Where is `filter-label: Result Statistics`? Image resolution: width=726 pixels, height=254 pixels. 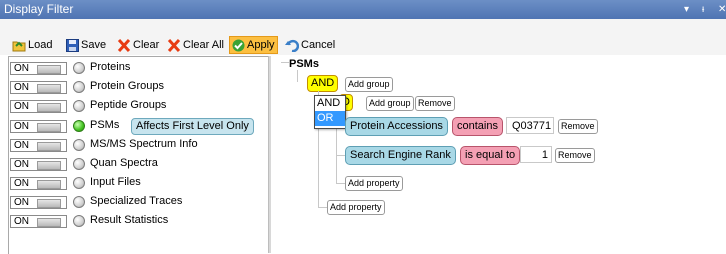
filter-label: Result Statistics is located at coordinates (129, 220).